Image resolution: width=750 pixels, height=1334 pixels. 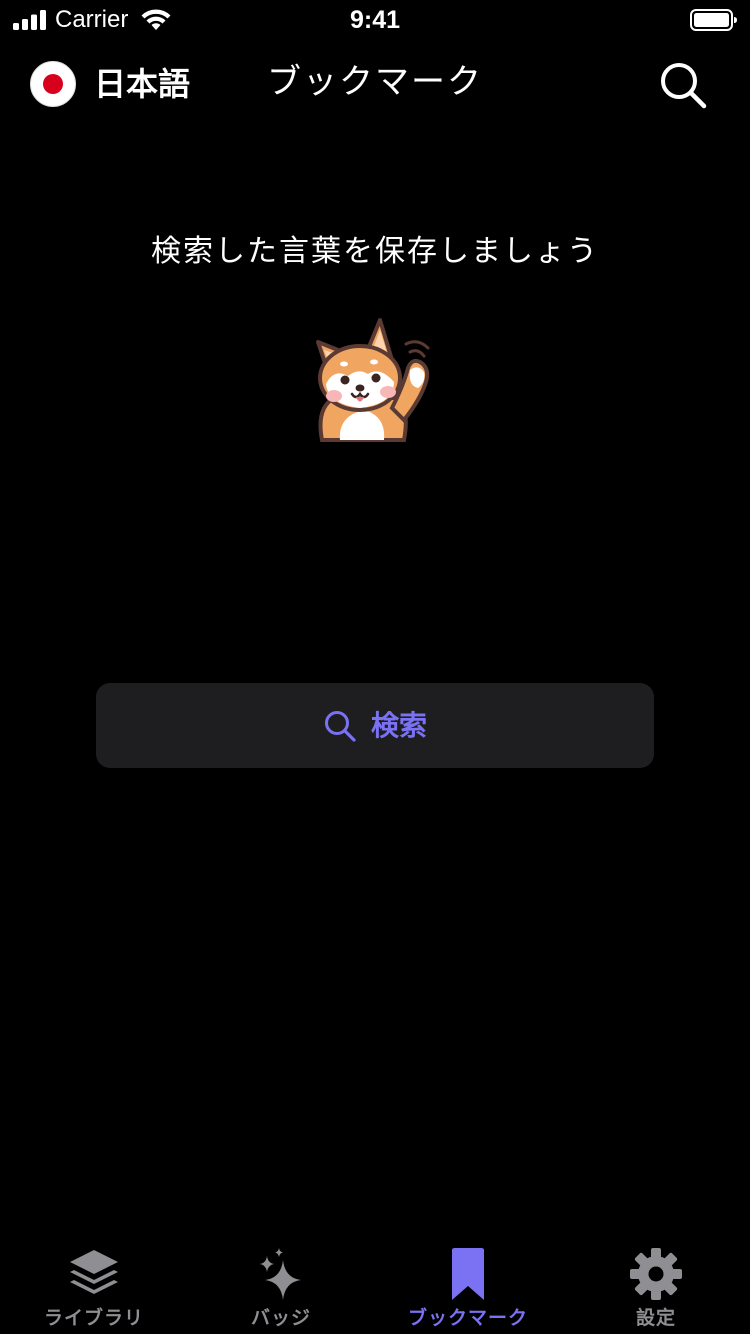 I want to click on search-button: 検索, so click(x=375, y=725).